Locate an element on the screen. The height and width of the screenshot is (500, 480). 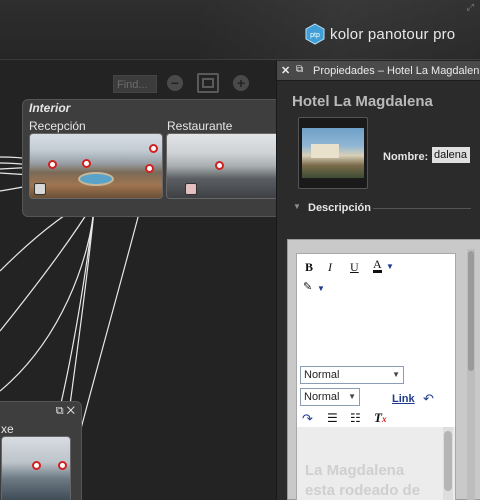
numbered-list-icon: ☷ is located at coordinates (355, 418).